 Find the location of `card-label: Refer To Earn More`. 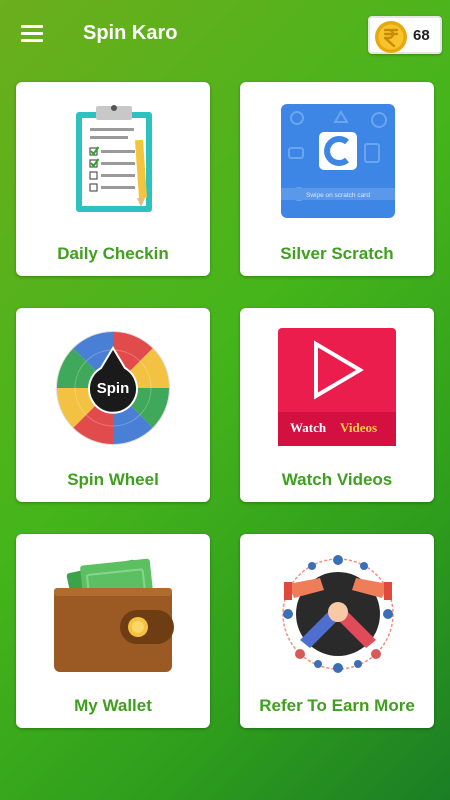

card-label: Refer To Earn More is located at coordinates (337, 705).